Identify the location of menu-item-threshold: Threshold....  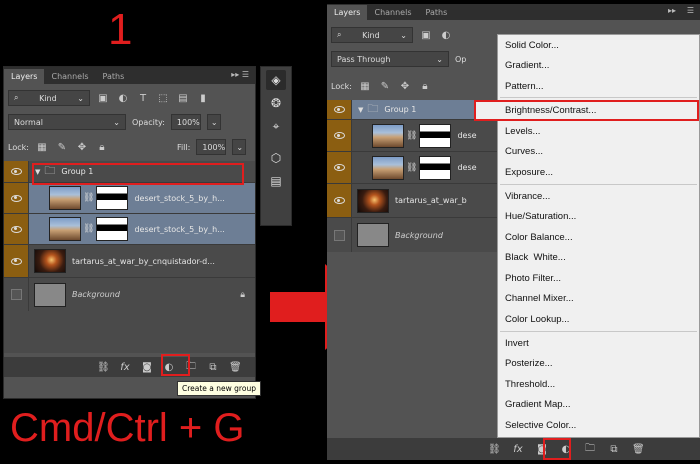
(598, 384).